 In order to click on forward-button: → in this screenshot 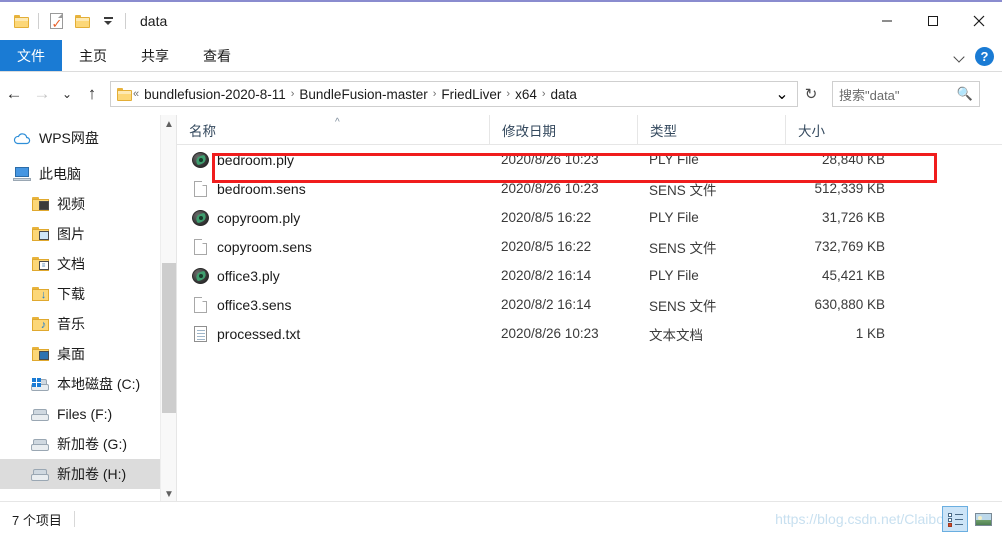, I will do `click(42, 94)`.